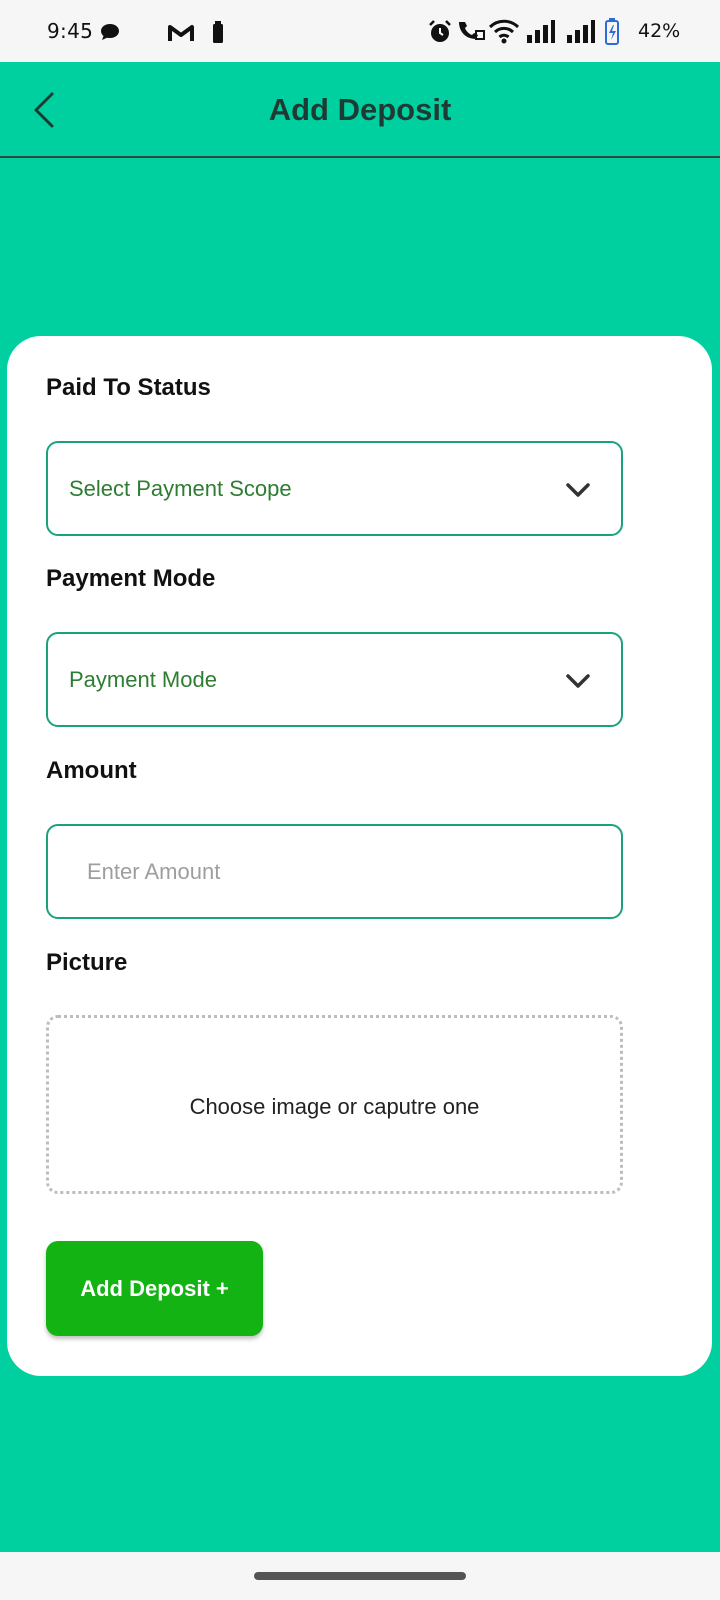 The height and width of the screenshot is (1600, 720). Describe the element at coordinates (334, 871) in the screenshot. I see `amount-input: Enter Amount` at that location.